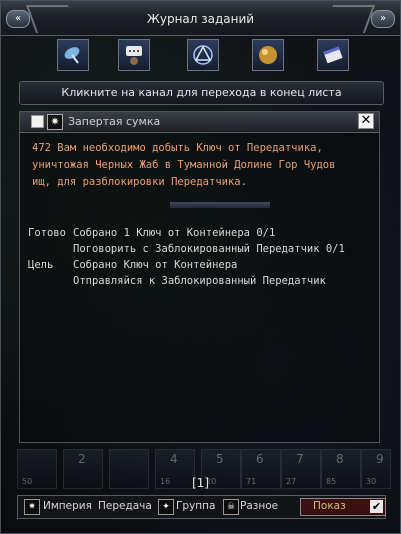 This screenshot has width=401, height=534. I want to click on title-bar: « Журнал заданий », so click(200, 18).